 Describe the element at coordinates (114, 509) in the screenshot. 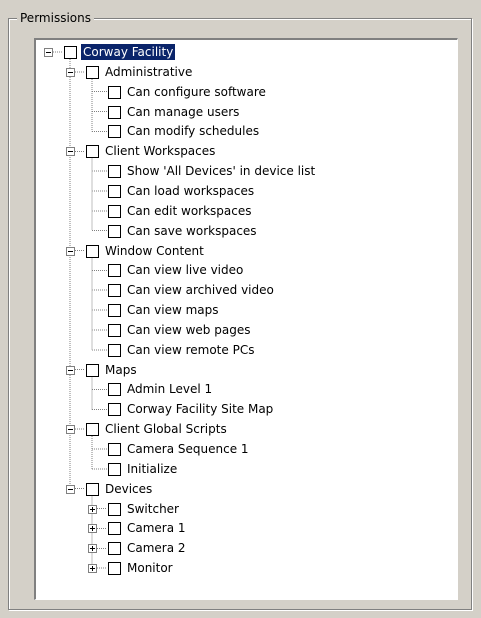

I see `checkbox-switcher` at that location.